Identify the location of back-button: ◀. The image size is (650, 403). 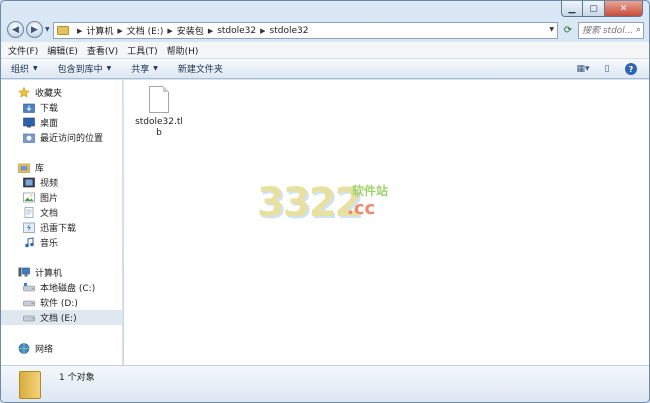
(15, 29).